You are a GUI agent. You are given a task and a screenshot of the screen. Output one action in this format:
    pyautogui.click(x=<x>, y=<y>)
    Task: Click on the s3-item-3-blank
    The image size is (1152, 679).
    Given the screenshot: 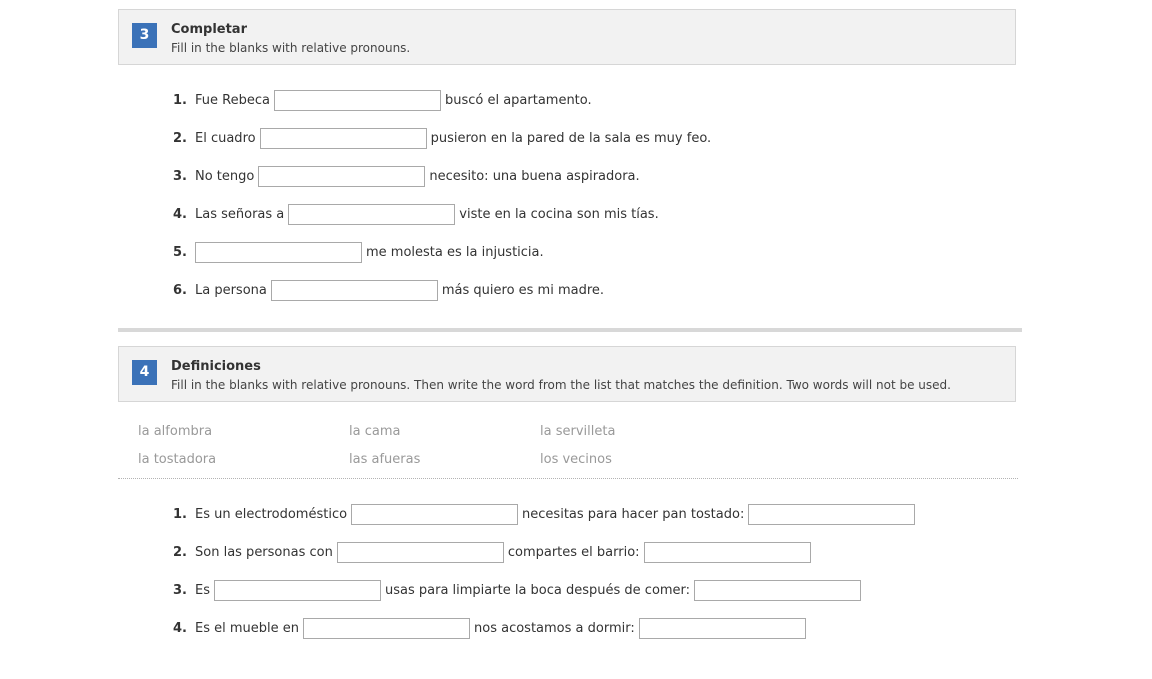 What is the action you would take?
    pyautogui.click(x=342, y=176)
    